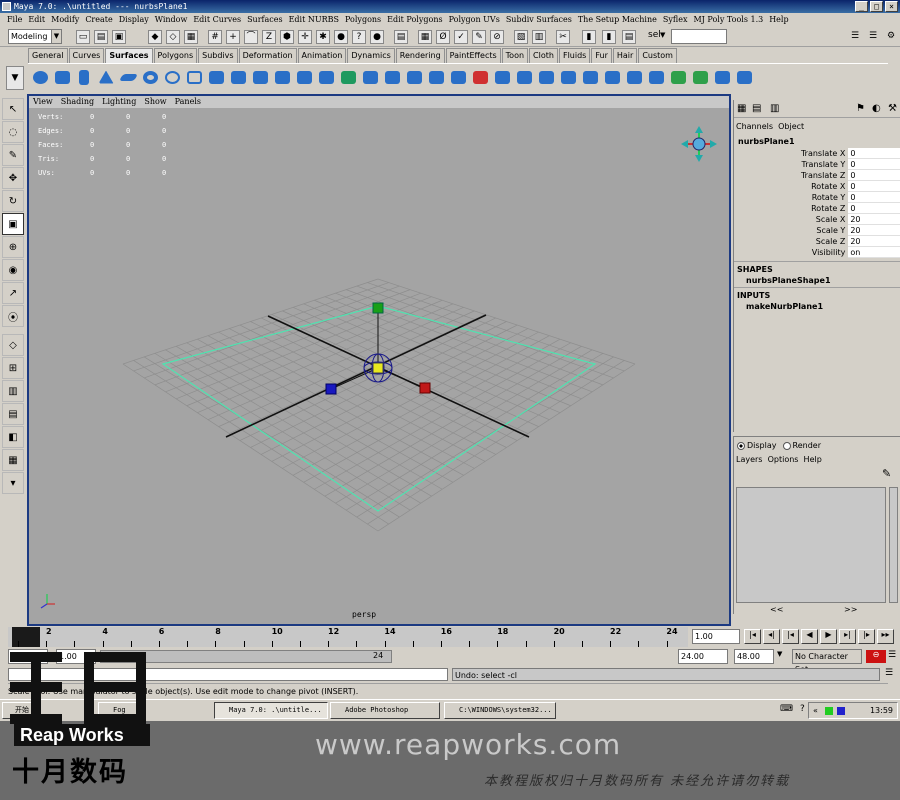 The width and height of the screenshot is (900, 800). I want to click on outliner-icon: ▥, so click(539, 37).